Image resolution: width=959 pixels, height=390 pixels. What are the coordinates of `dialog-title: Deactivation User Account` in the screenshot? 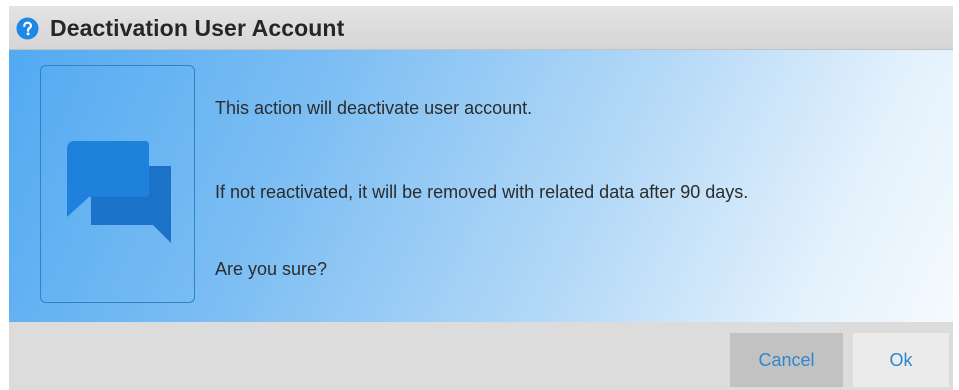 It's located at (197, 28).